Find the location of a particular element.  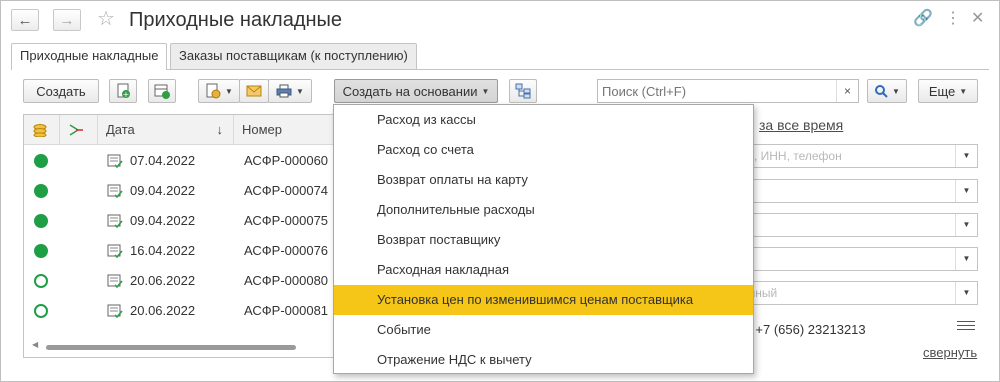

table-add-icon is located at coordinates (162, 91).